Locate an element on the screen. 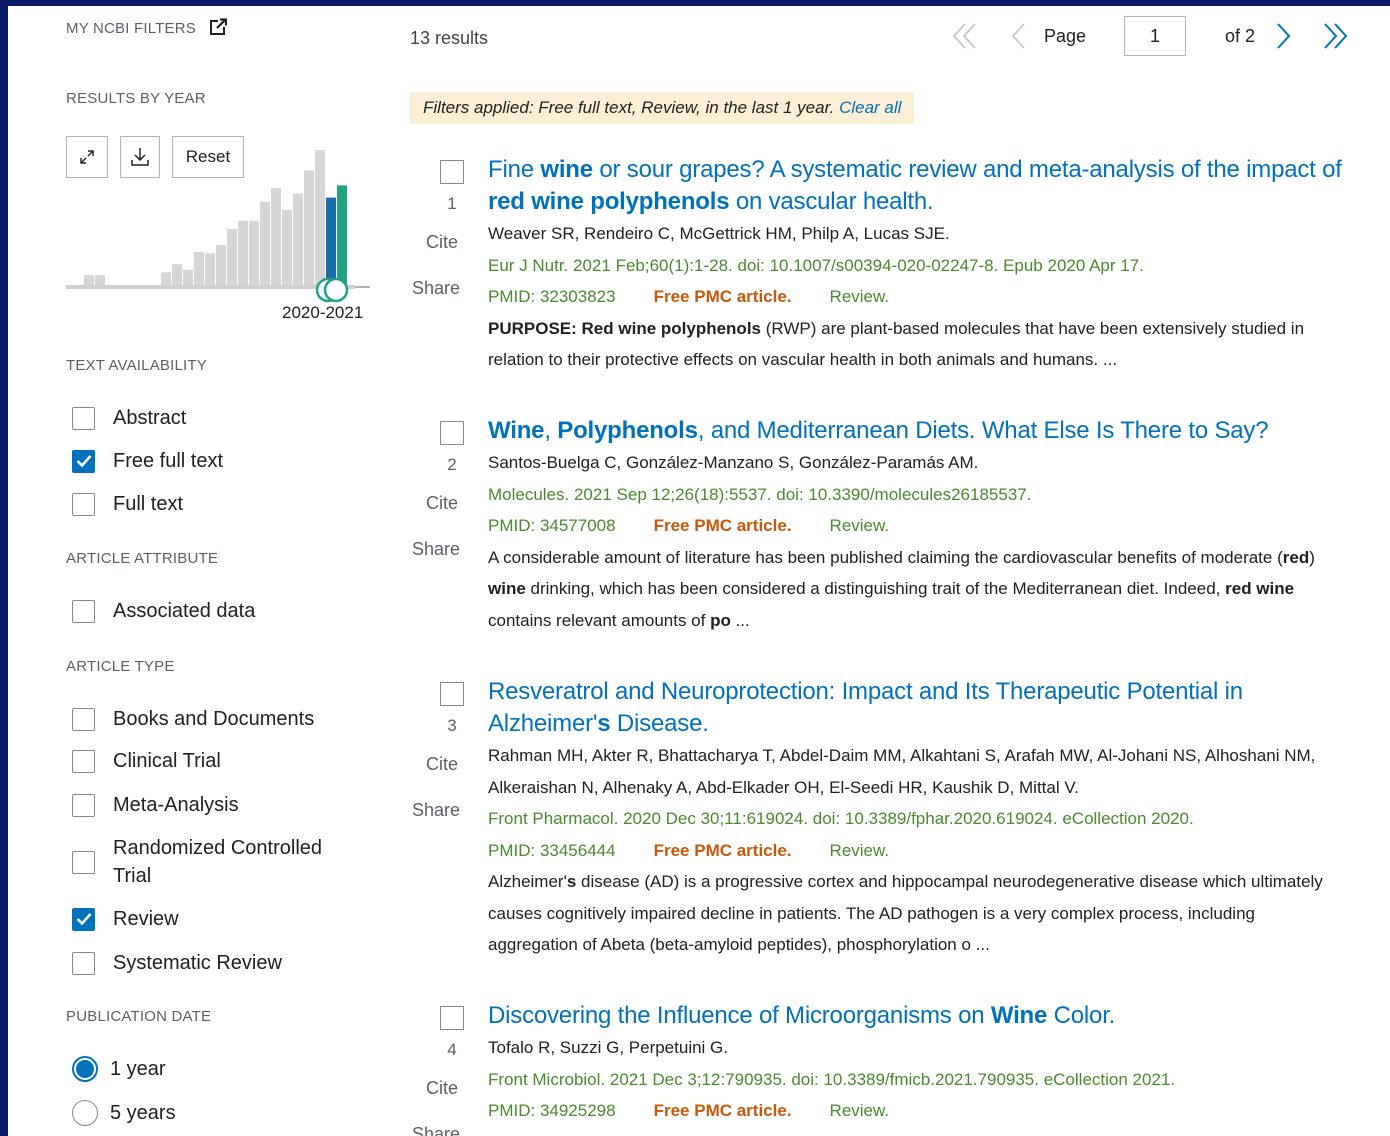 This screenshot has width=1390, height=1136. free-full-text-checkbox is located at coordinates (83, 461).